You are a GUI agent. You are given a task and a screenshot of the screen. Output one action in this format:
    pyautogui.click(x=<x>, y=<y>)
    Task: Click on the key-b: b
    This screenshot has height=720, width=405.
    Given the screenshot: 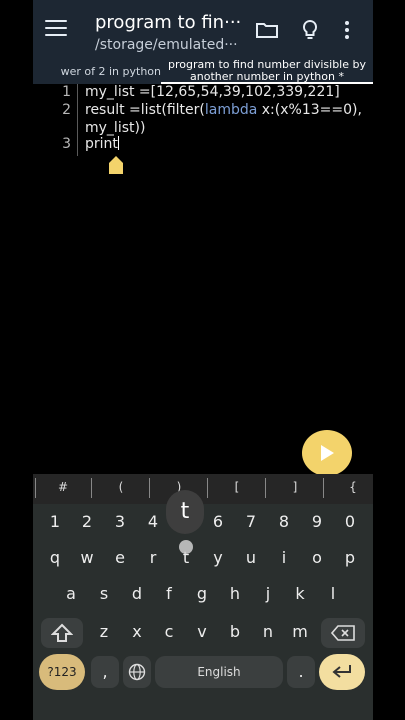 What is the action you would take?
    pyautogui.click(x=235, y=632)
    